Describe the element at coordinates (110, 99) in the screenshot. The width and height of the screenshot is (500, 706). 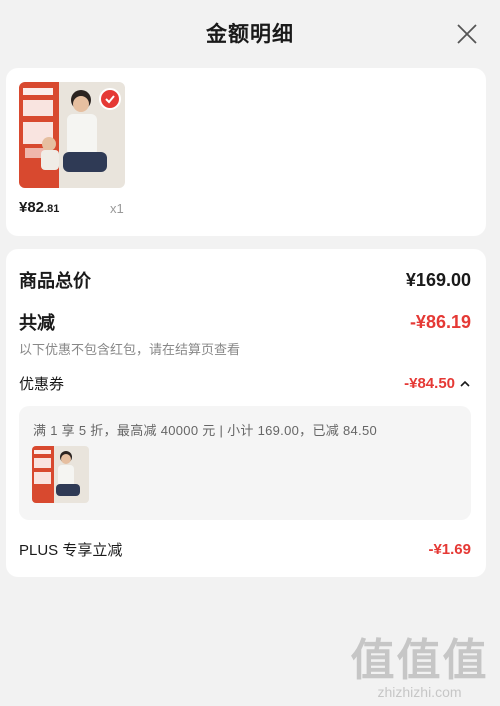
I see `selected-check-icon` at that location.